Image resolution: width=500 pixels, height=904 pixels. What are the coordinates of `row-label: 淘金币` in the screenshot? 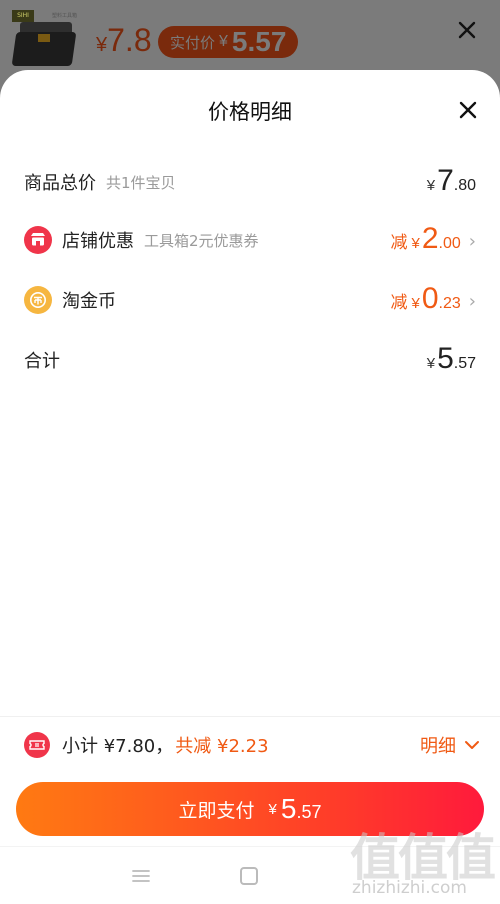 It's located at (89, 301).